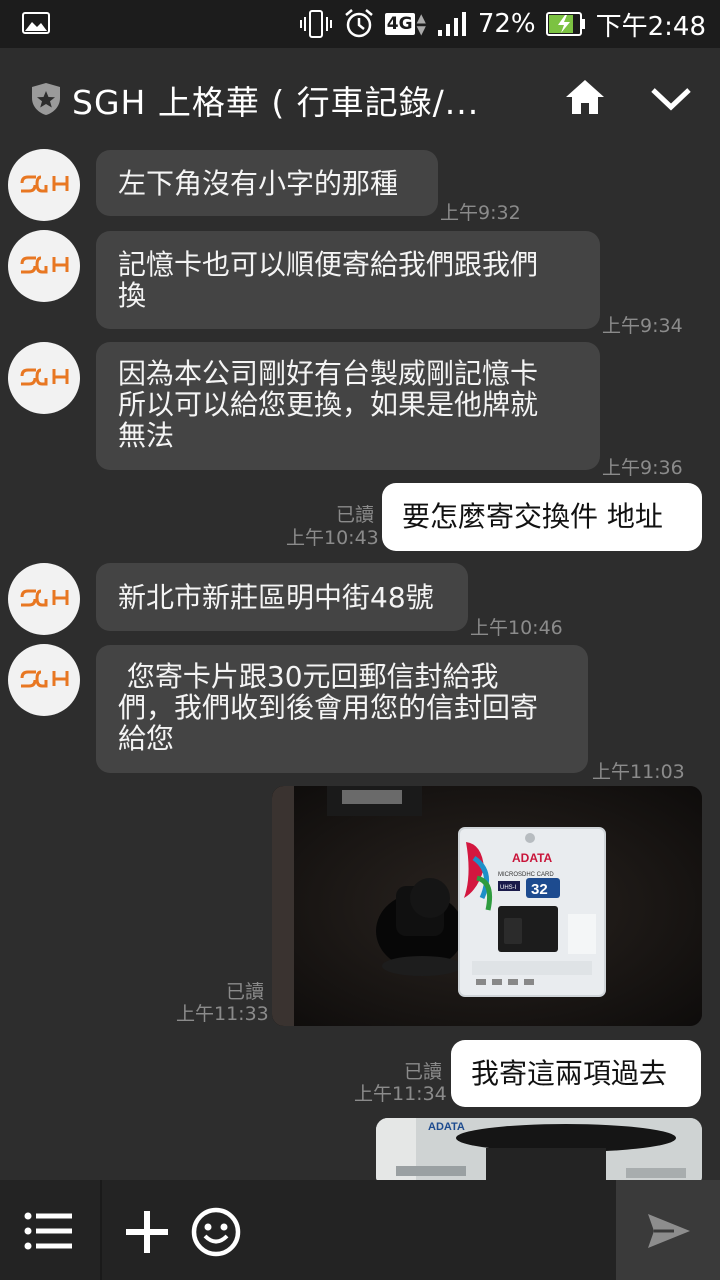 The image size is (720, 1280). Describe the element at coordinates (46, 99) in the screenshot. I see `shield-star-icon` at that location.